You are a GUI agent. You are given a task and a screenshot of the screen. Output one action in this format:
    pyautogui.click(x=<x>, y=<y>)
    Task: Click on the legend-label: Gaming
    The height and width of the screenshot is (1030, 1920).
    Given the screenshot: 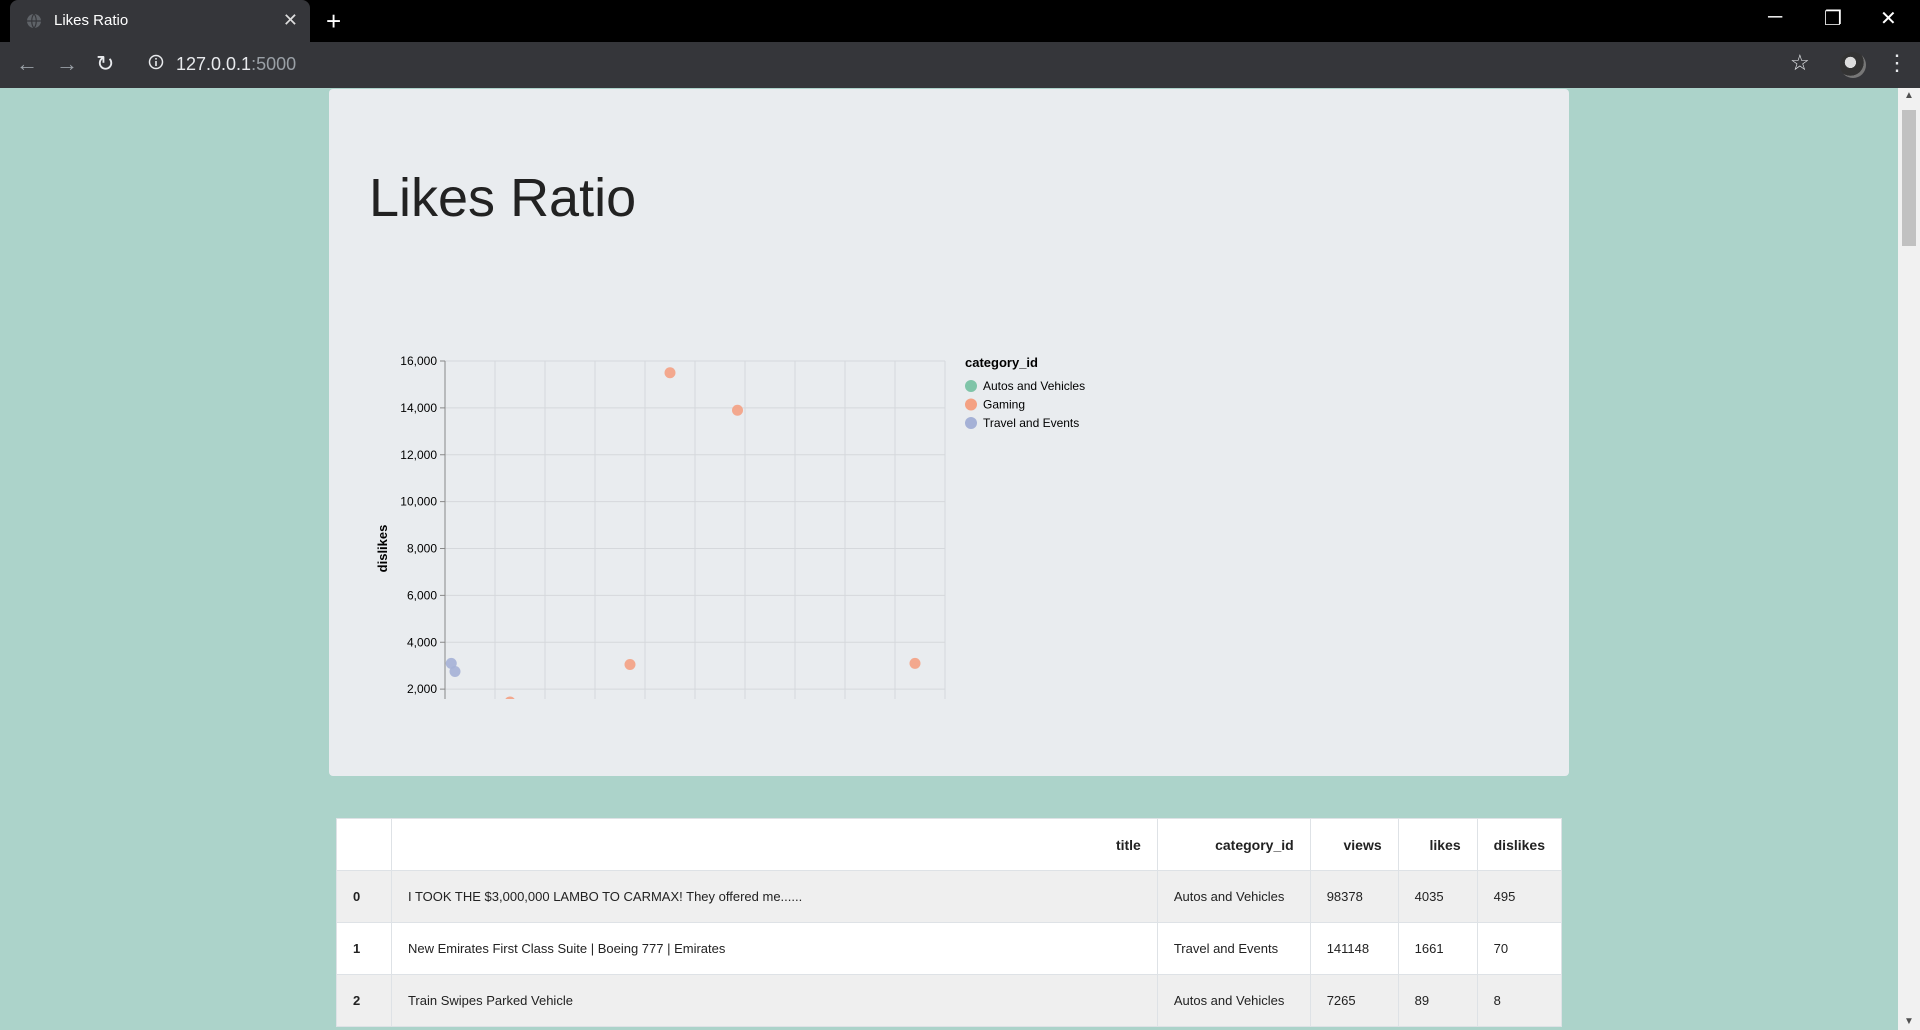 What is the action you would take?
    pyautogui.click(x=1004, y=405)
    